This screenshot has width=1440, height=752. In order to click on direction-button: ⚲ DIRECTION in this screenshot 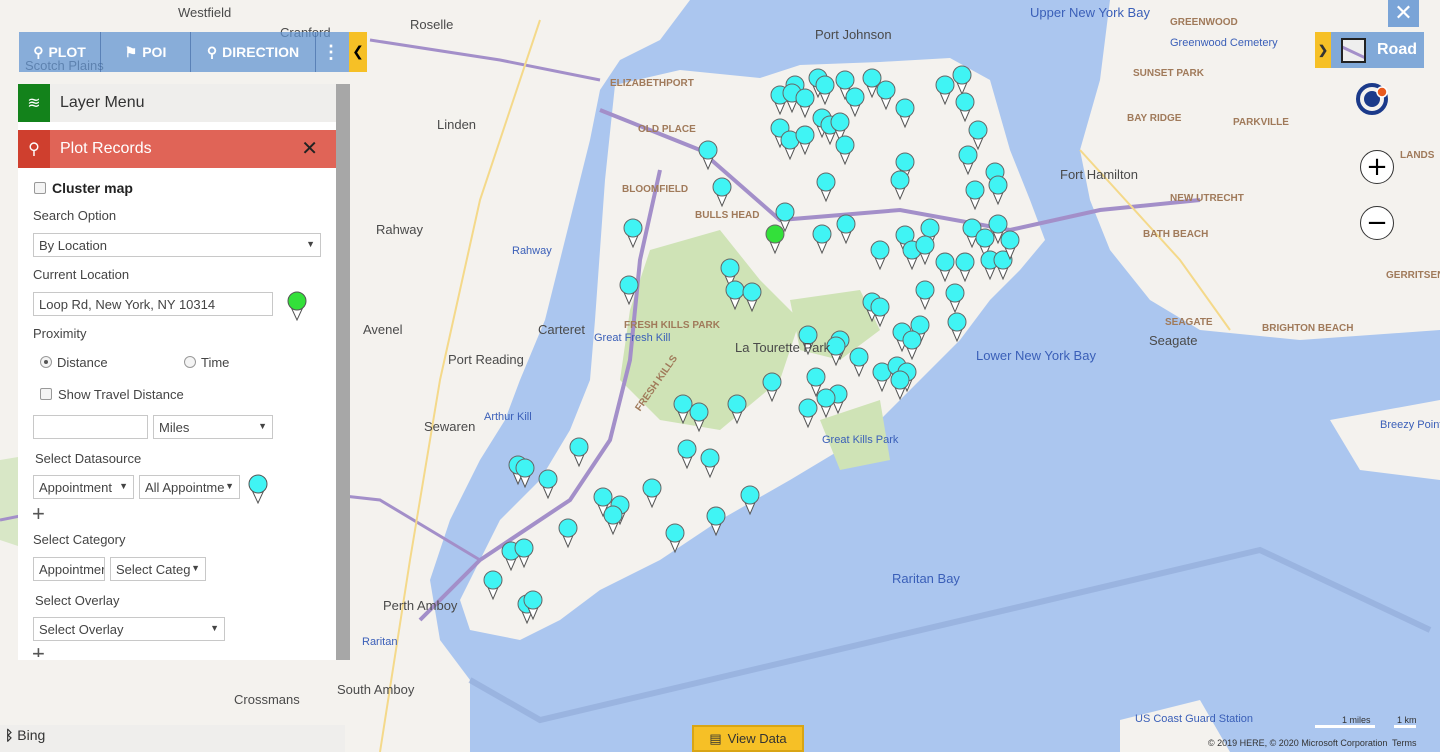, I will do `click(253, 52)`.